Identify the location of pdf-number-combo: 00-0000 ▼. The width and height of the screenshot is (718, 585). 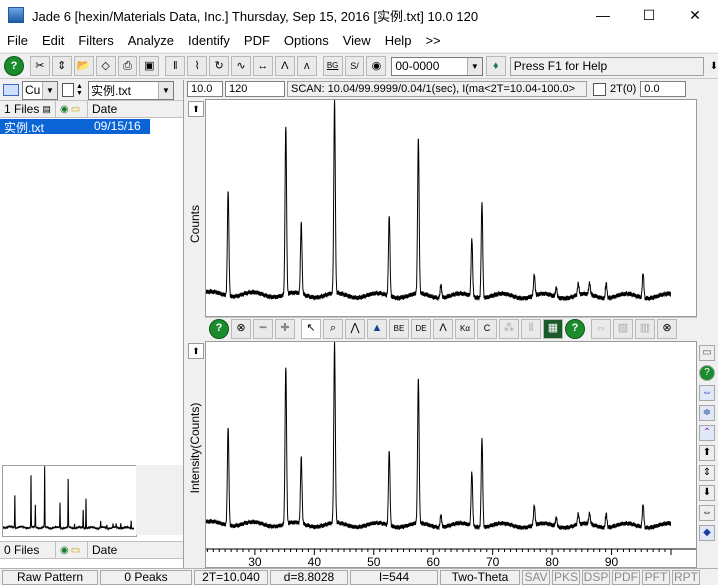
(437, 66).